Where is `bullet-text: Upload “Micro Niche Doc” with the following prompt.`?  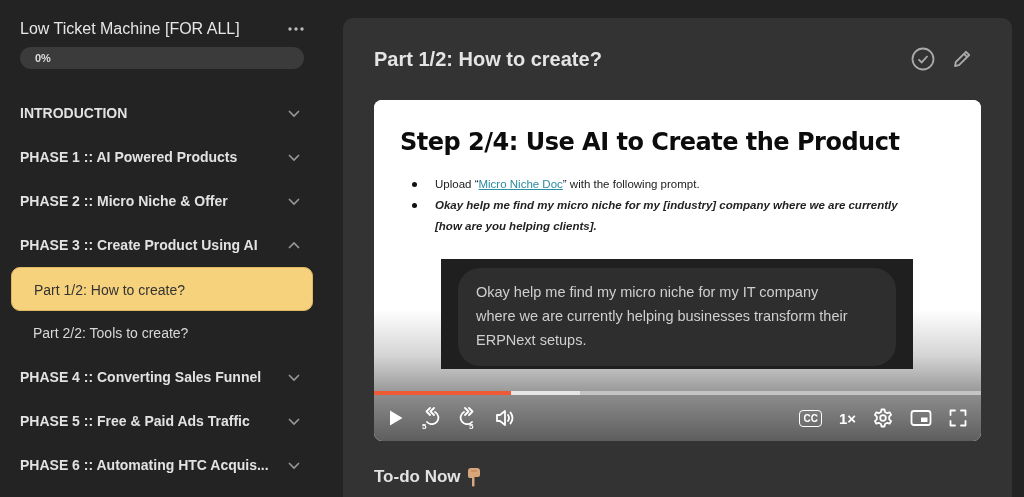
bullet-text: Upload “Micro Niche Doc” with the following prompt. is located at coordinates (567, 184).